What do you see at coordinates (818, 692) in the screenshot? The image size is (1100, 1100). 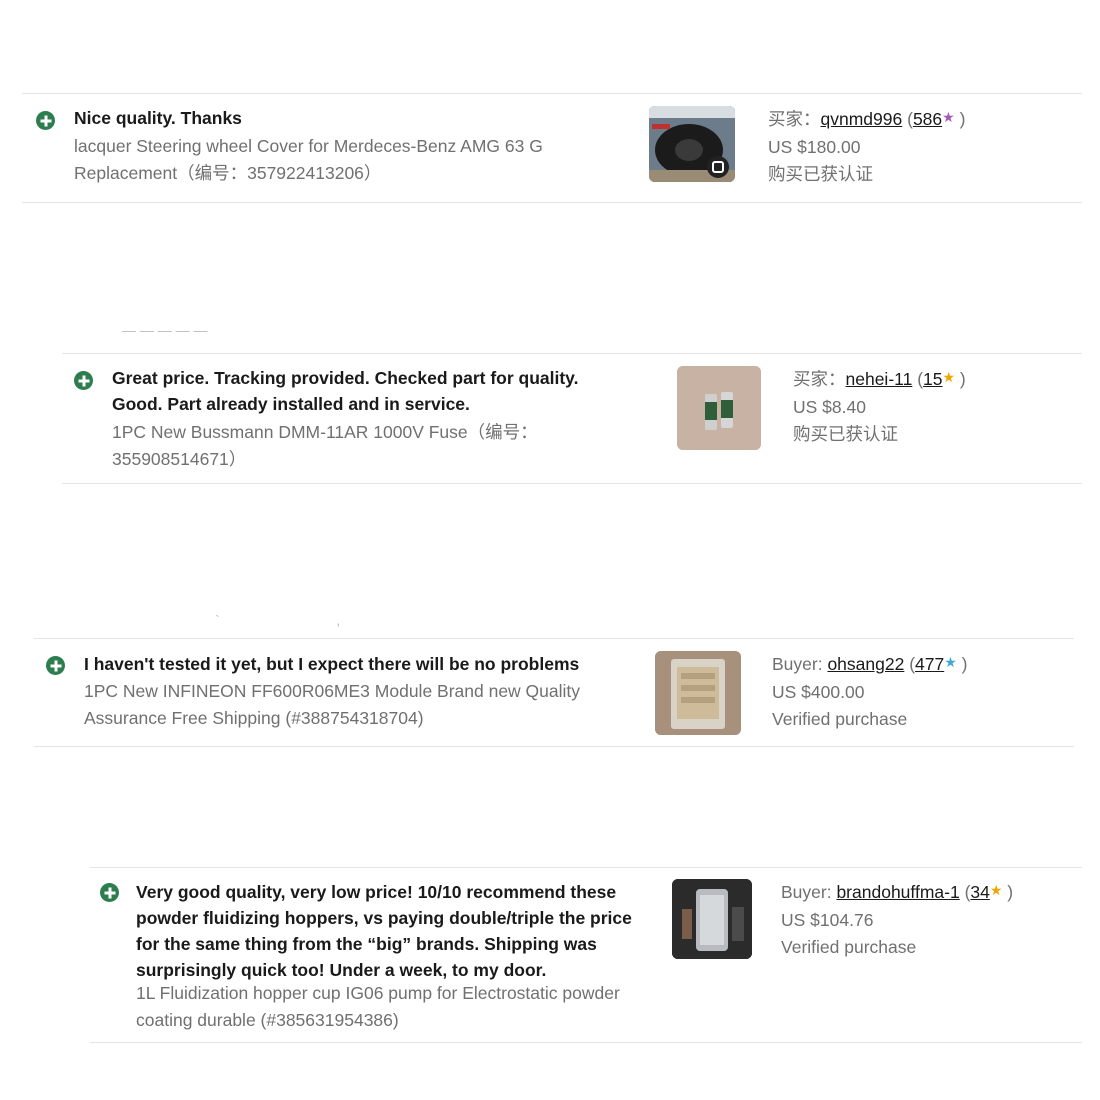 I see `item-price: US $400.00` at bounding box center [818, 692].